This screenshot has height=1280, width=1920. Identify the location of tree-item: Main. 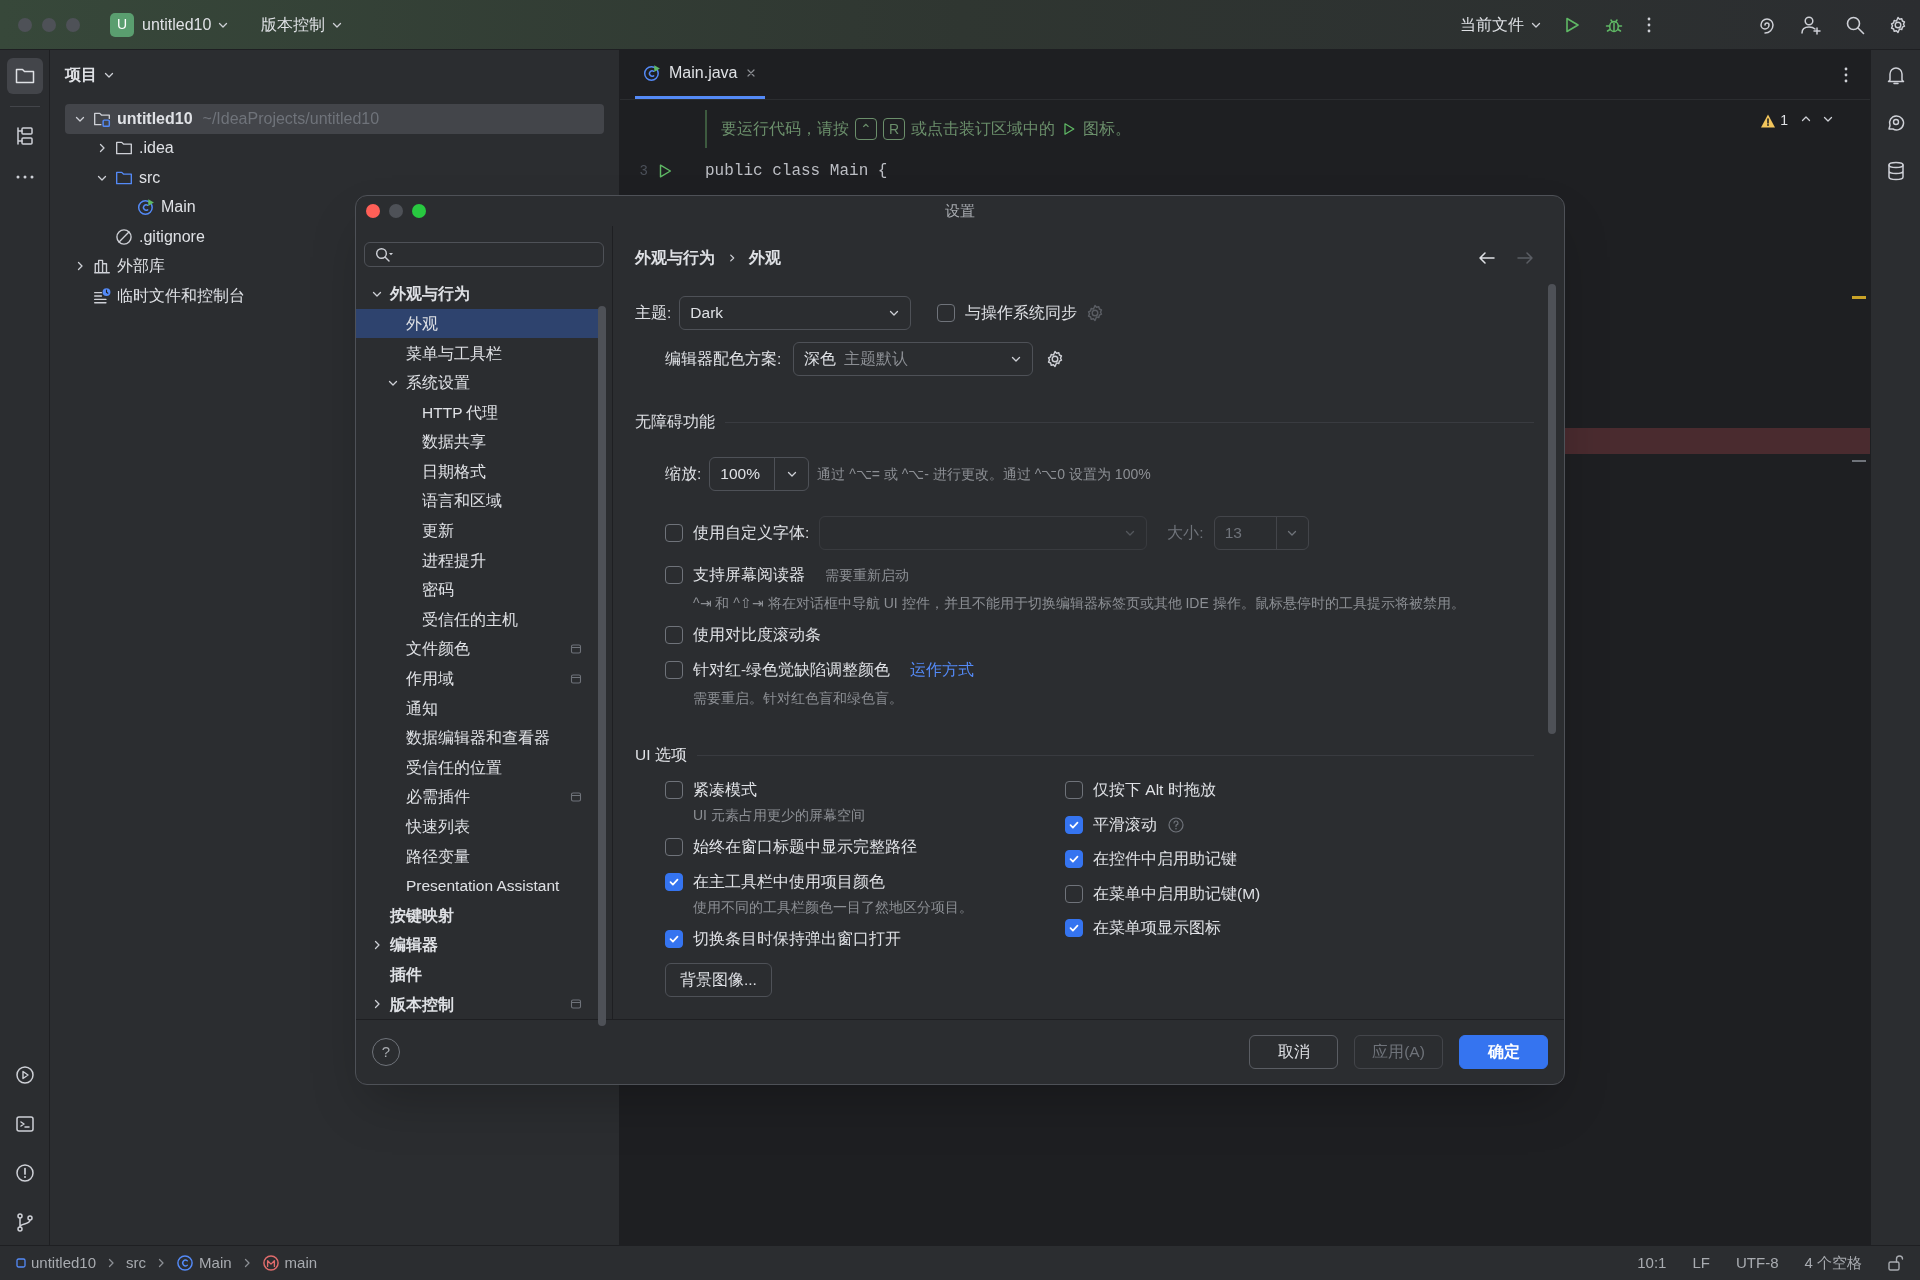
(334, 207).